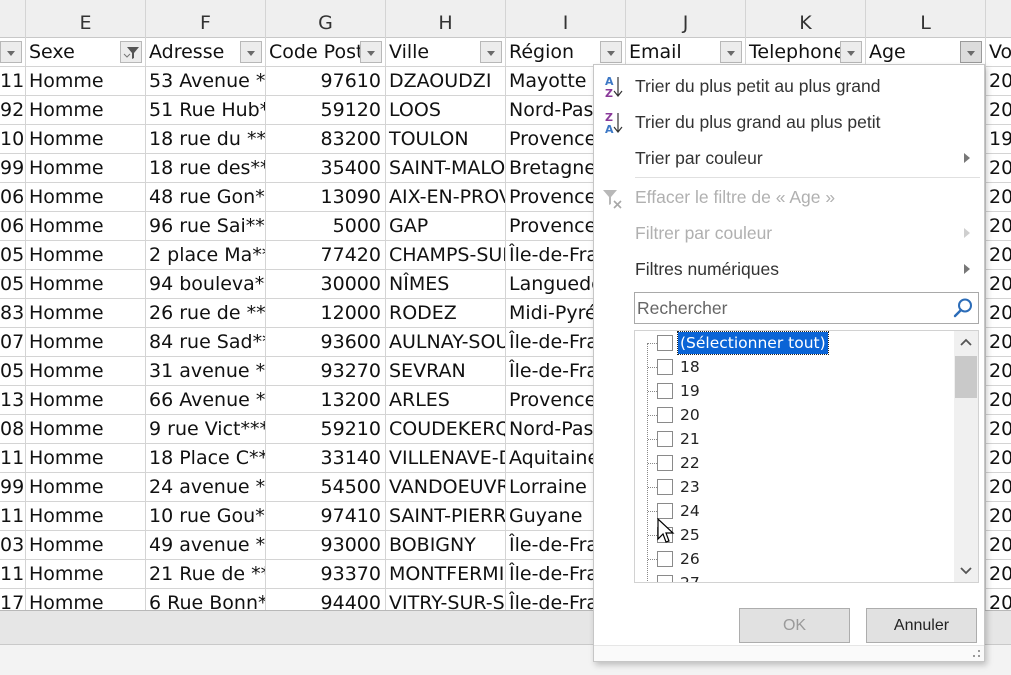 This screenshot has width=1011, height=675. What do you see at coordinates (789, 122) in the screenshot?
I see `menu-sort-descending: Z A Trier du plus grand au plus petit` at bounding box center [789, 122].